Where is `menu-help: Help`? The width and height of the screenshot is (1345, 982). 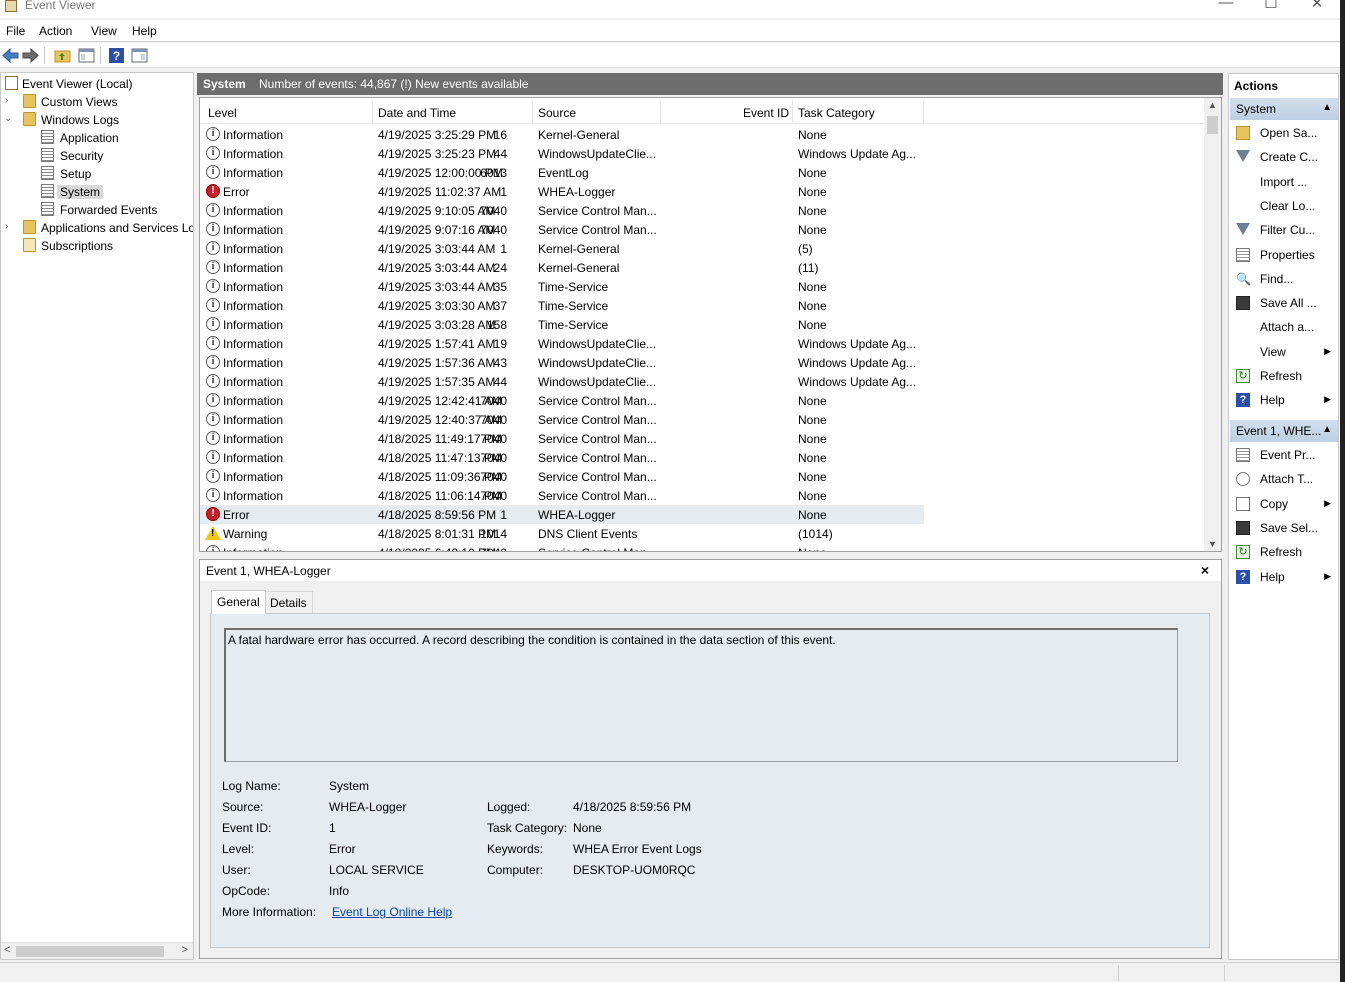
menu-help: Help is located at coordinates (144, 31).